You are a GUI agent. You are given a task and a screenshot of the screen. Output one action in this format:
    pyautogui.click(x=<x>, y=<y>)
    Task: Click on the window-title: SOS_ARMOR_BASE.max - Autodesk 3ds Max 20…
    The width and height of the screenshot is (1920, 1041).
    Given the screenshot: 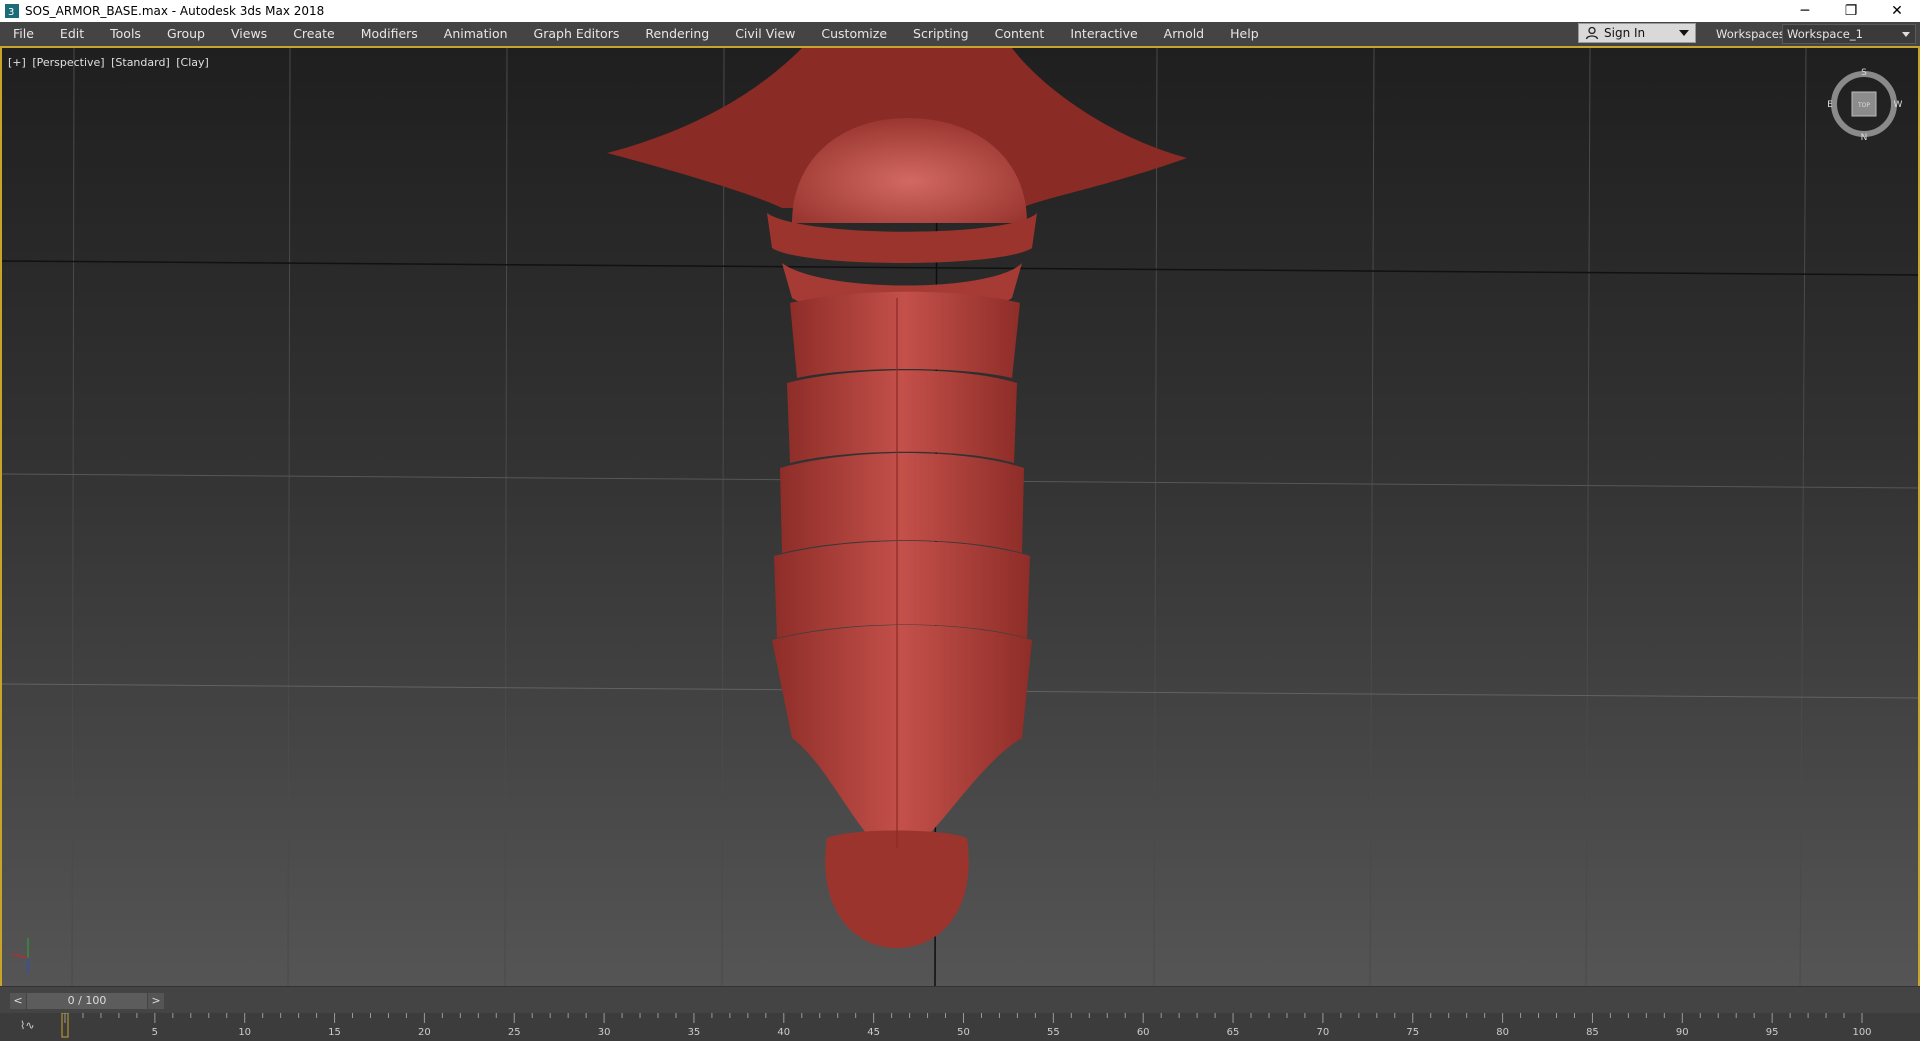 What is the action you would take?
    pyautogui.click(x=175, y=11)
    